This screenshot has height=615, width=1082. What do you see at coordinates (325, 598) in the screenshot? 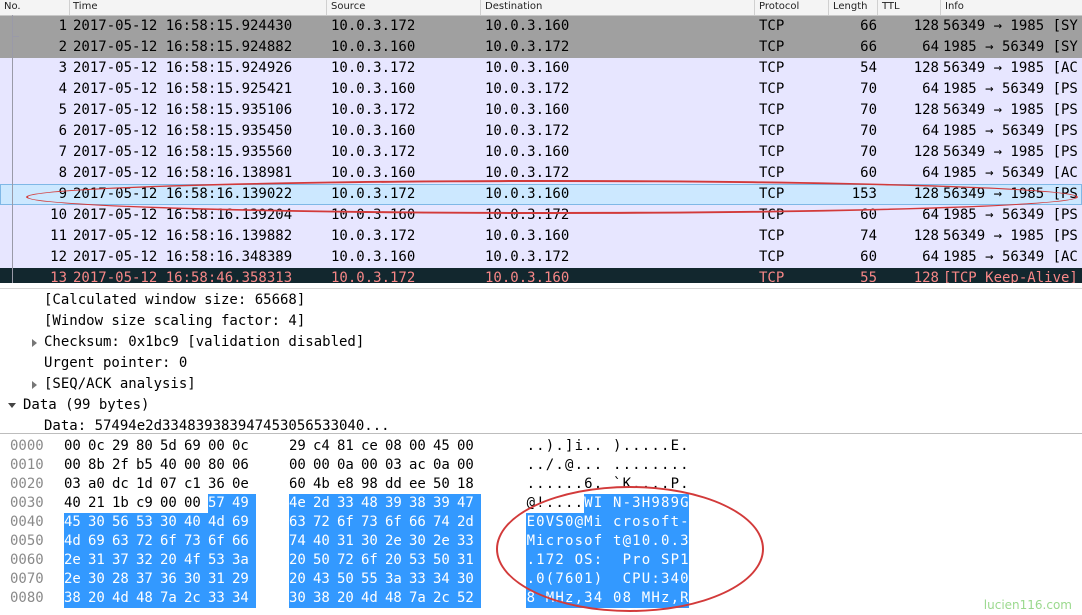
I see `hex-byte: 38` at bounding box center [325, 598].